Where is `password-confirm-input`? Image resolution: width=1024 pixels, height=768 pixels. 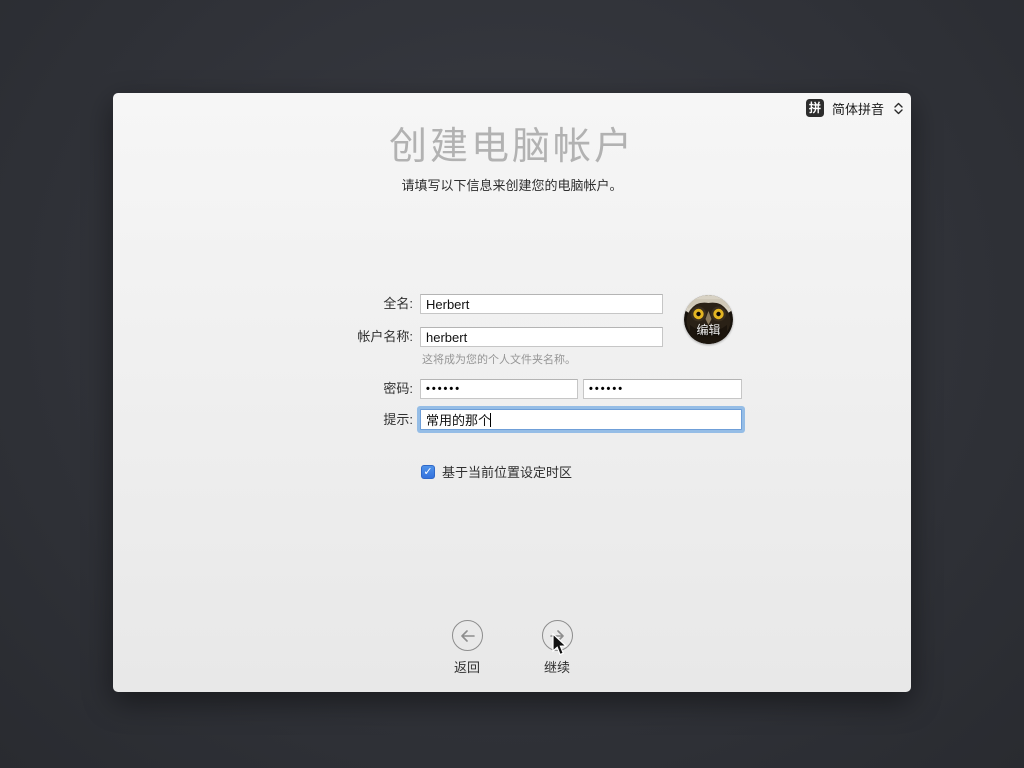 password-confirm-input is located at coordinates (662, 389).